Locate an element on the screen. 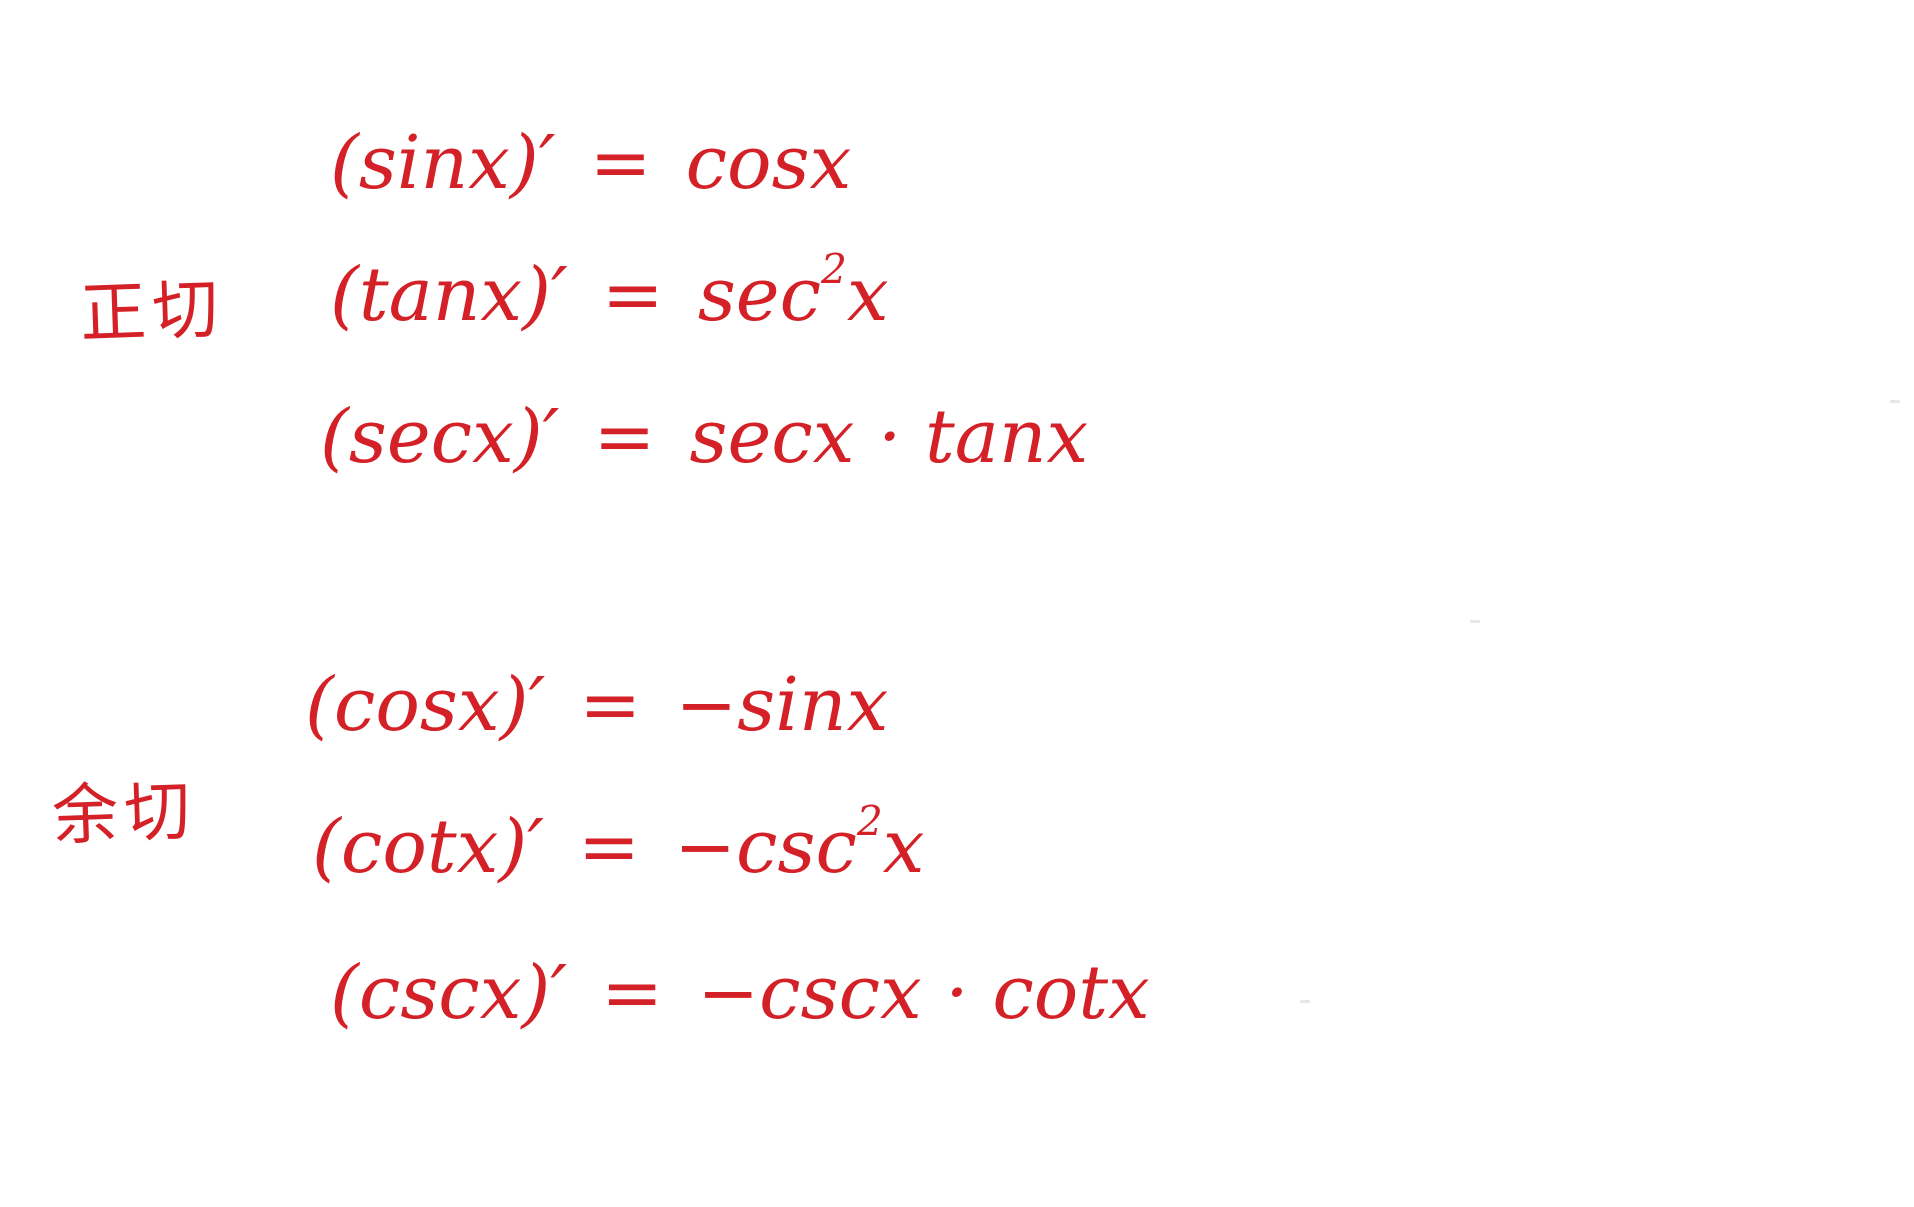 The height and width of the screenshot is (1207, 1914). formula-rhs: −csc2x is located at coordinates (799, 842).